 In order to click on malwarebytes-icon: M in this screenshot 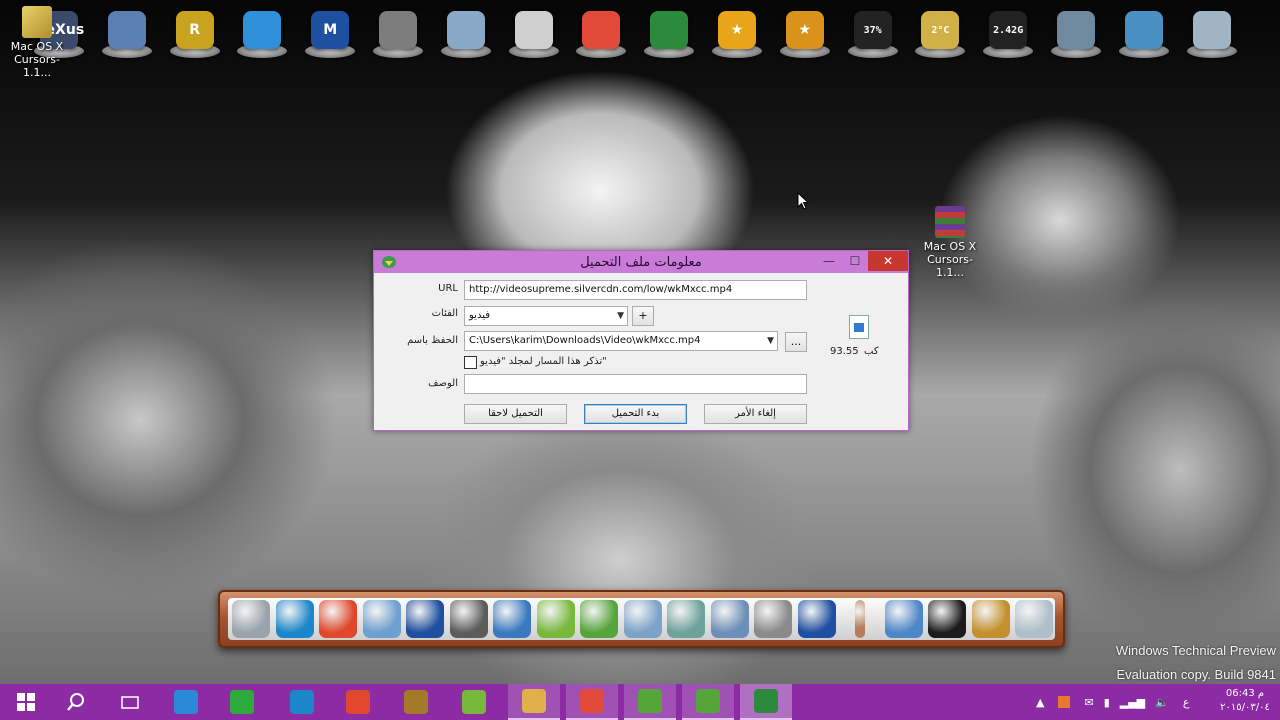, I will do `click(330, 30)`.